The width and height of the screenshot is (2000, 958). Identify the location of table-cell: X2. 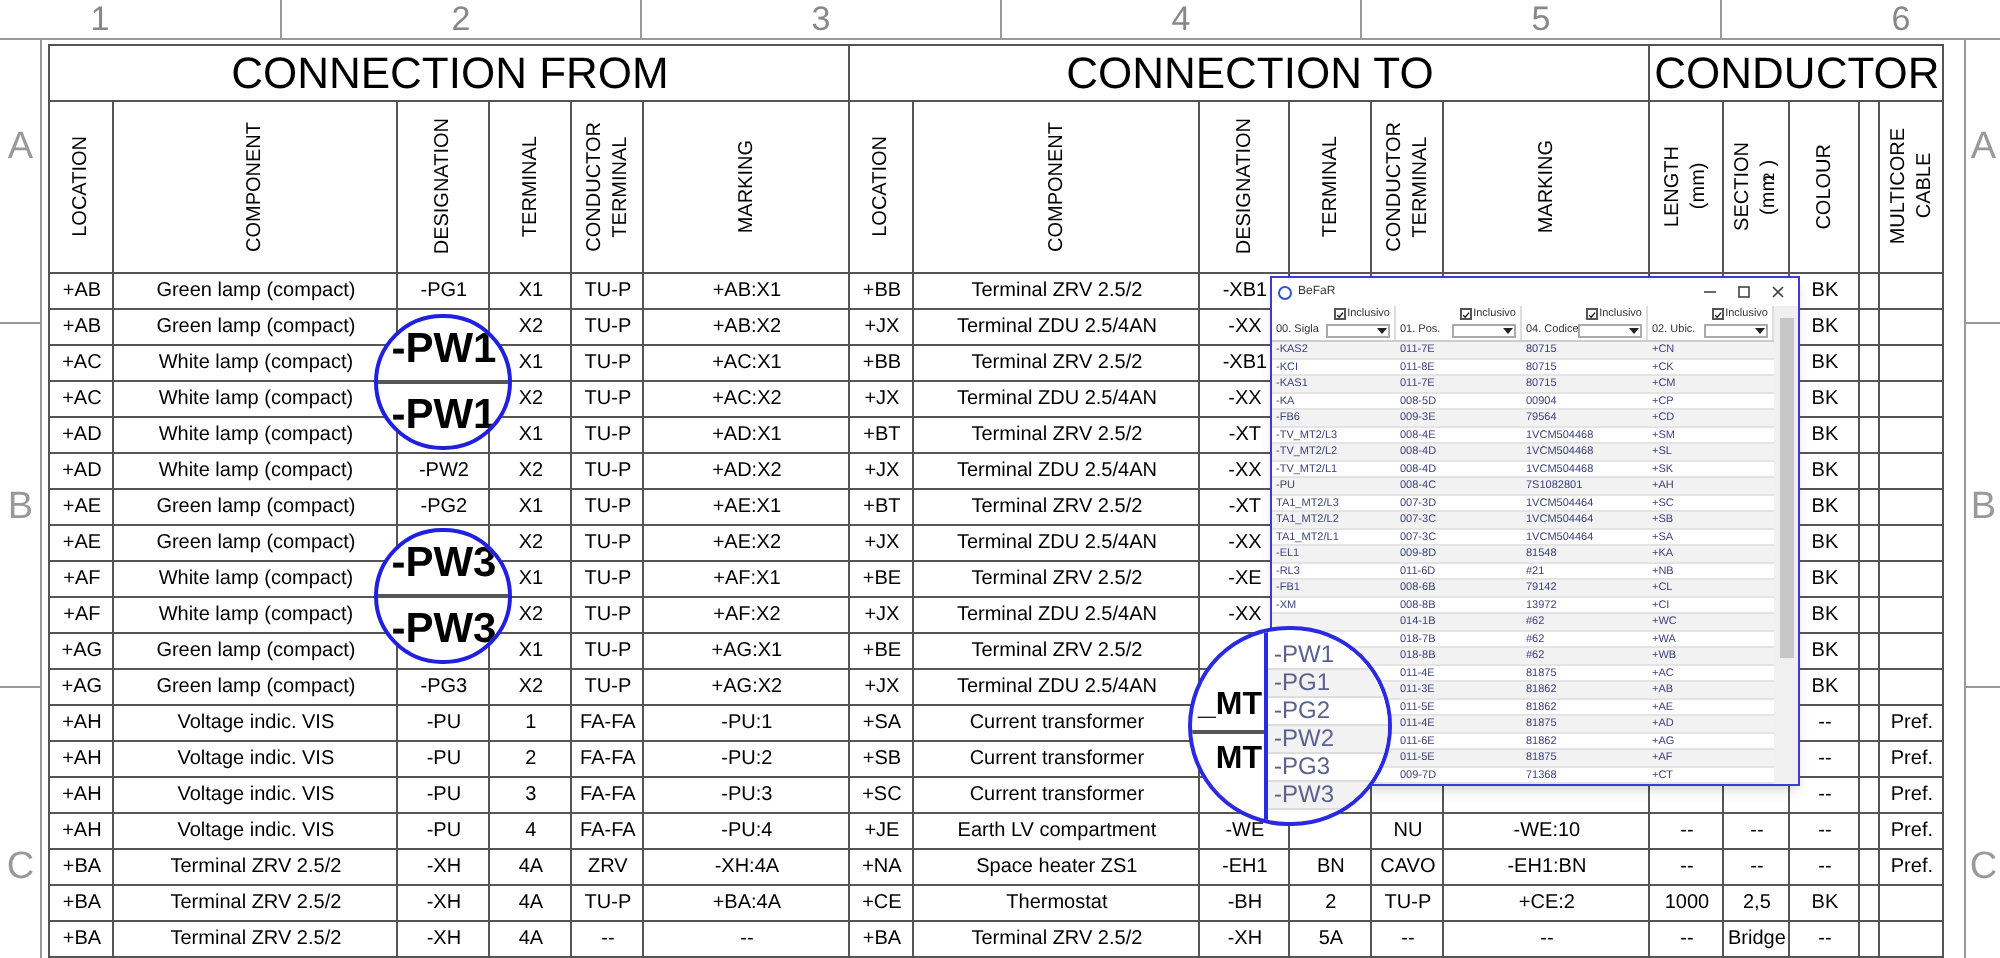
(530, 687).